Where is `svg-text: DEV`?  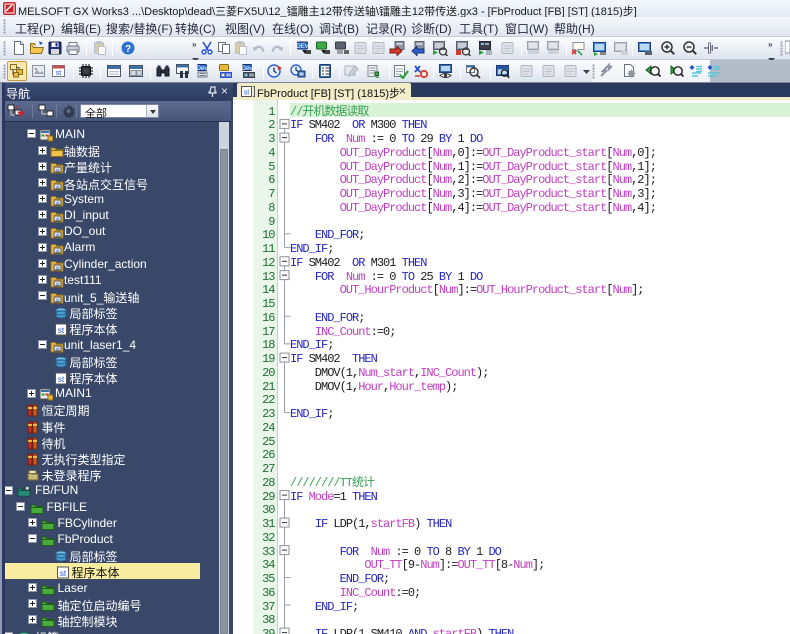 svg-text: DEV is located at coordinates (302, 47).